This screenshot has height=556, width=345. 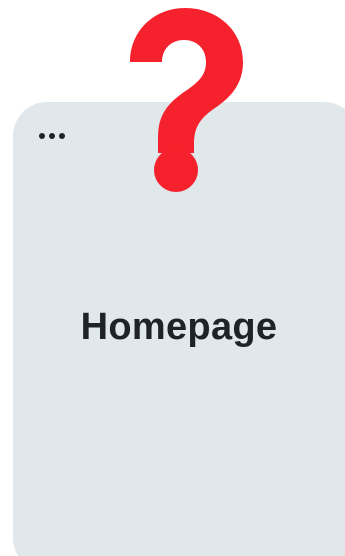 What do you see at coordinates (179, 327) in the screenshot?
I see `page-title: Homepage` at bounding box center [179, 327].